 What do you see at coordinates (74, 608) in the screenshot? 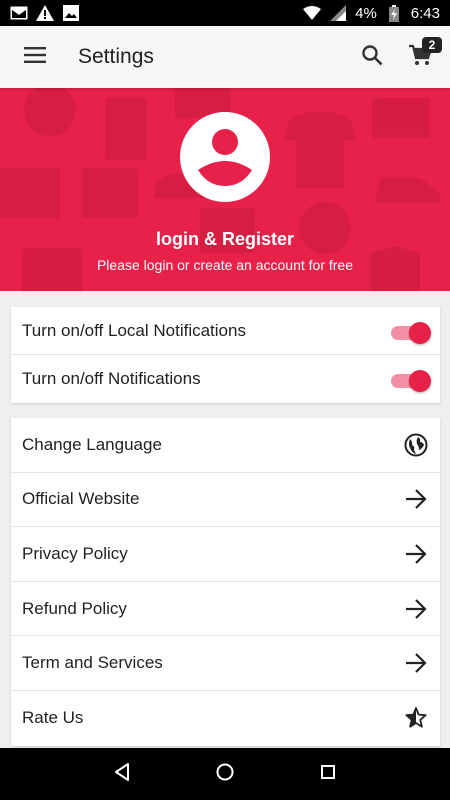
I see `refund-policy-label: Refund Policy` at bounding box center [74, 608].